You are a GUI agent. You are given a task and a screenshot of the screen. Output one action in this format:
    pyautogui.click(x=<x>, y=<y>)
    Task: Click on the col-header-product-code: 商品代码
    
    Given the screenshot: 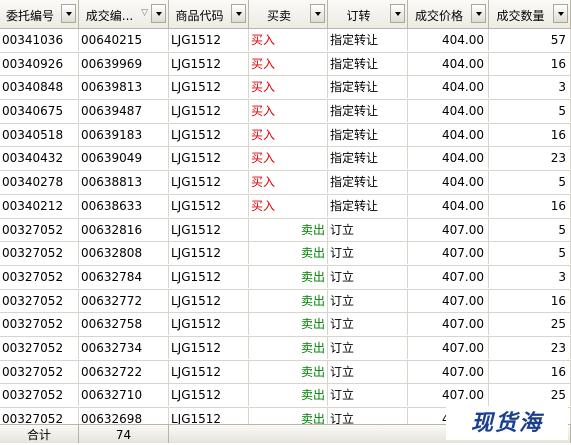 What is the action you would take?
    pyautogui.click(x=209, y=14)
    